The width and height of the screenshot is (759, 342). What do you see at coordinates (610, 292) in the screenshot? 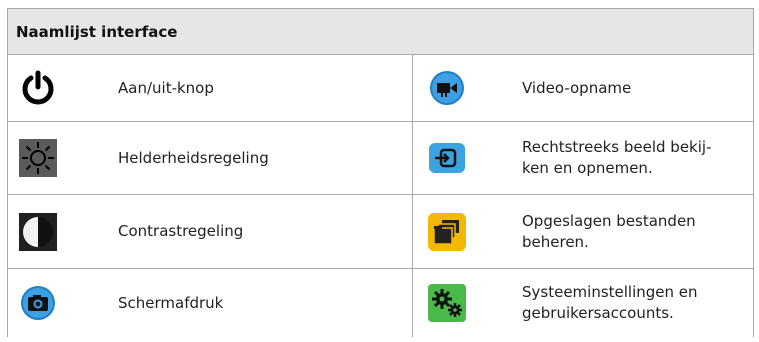
I see `row-label-line: Systeeminstellingen en` at bounding box center [610, 292].